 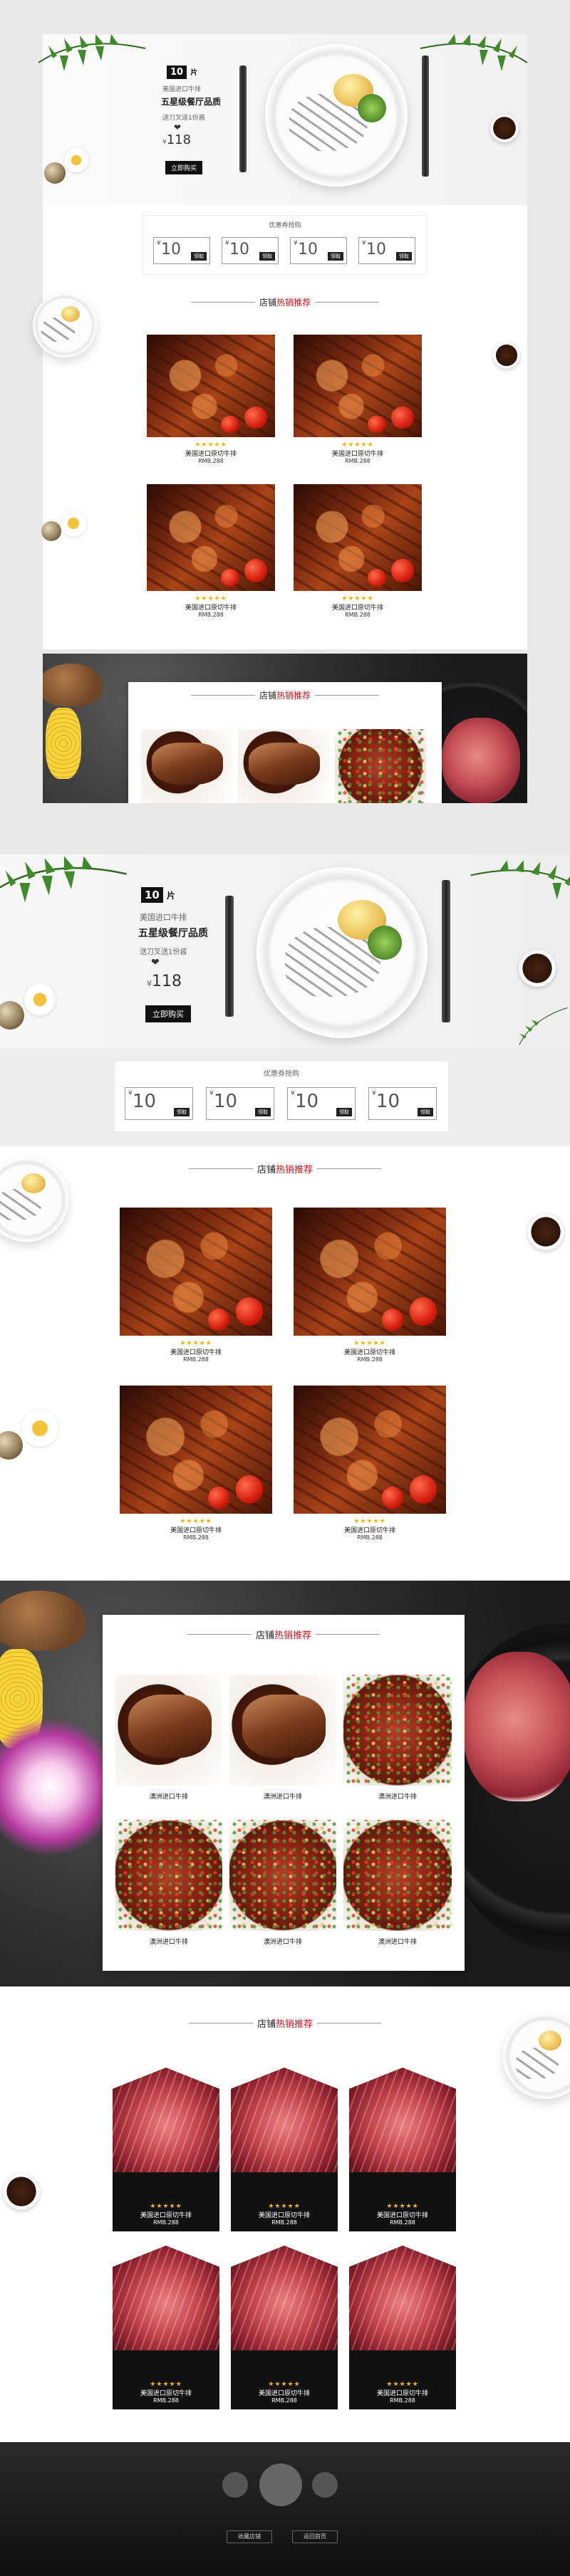 I want to click on section-title: 店铺热销推荐, so click(x=285, y=303).